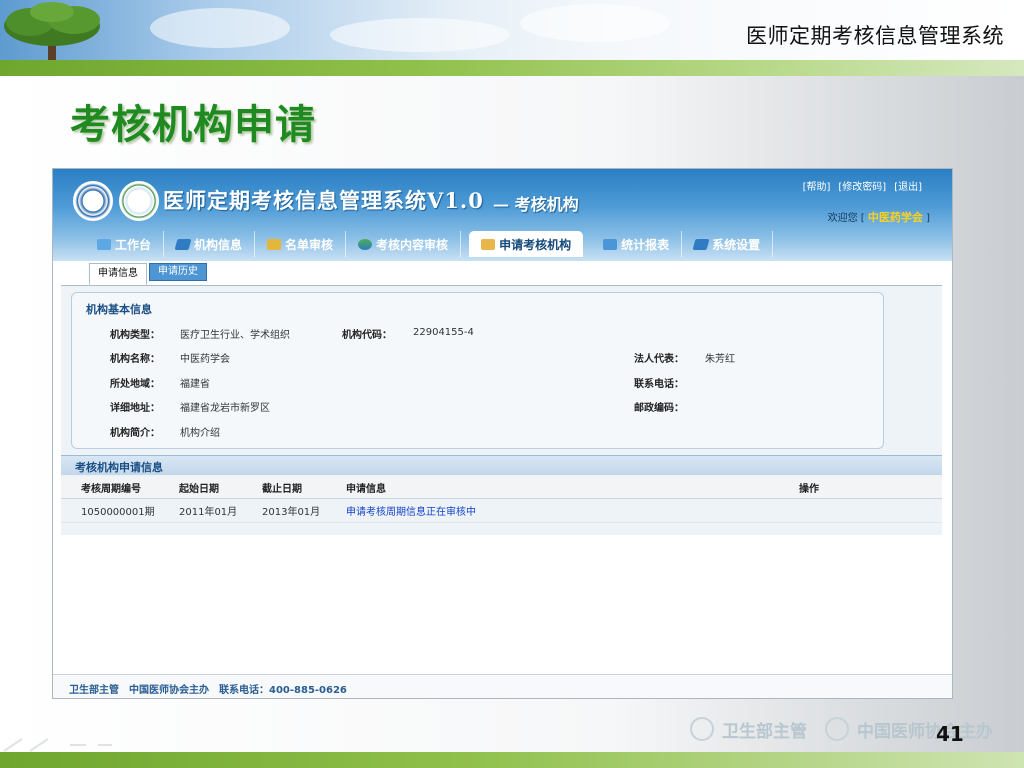  What do you see at coordinates (118, 512) in the screenshot?
I see `cell-cycle-id: 1050000001期` at bounding box center [118, 512].